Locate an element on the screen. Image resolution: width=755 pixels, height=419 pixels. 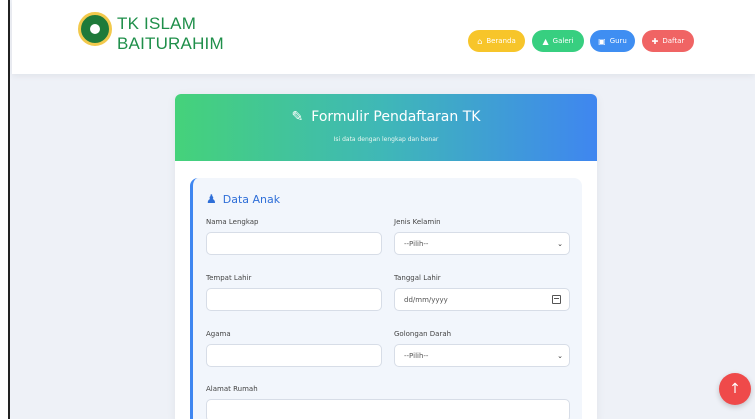
agama-label: Agama is located at coordinates (218, 334).